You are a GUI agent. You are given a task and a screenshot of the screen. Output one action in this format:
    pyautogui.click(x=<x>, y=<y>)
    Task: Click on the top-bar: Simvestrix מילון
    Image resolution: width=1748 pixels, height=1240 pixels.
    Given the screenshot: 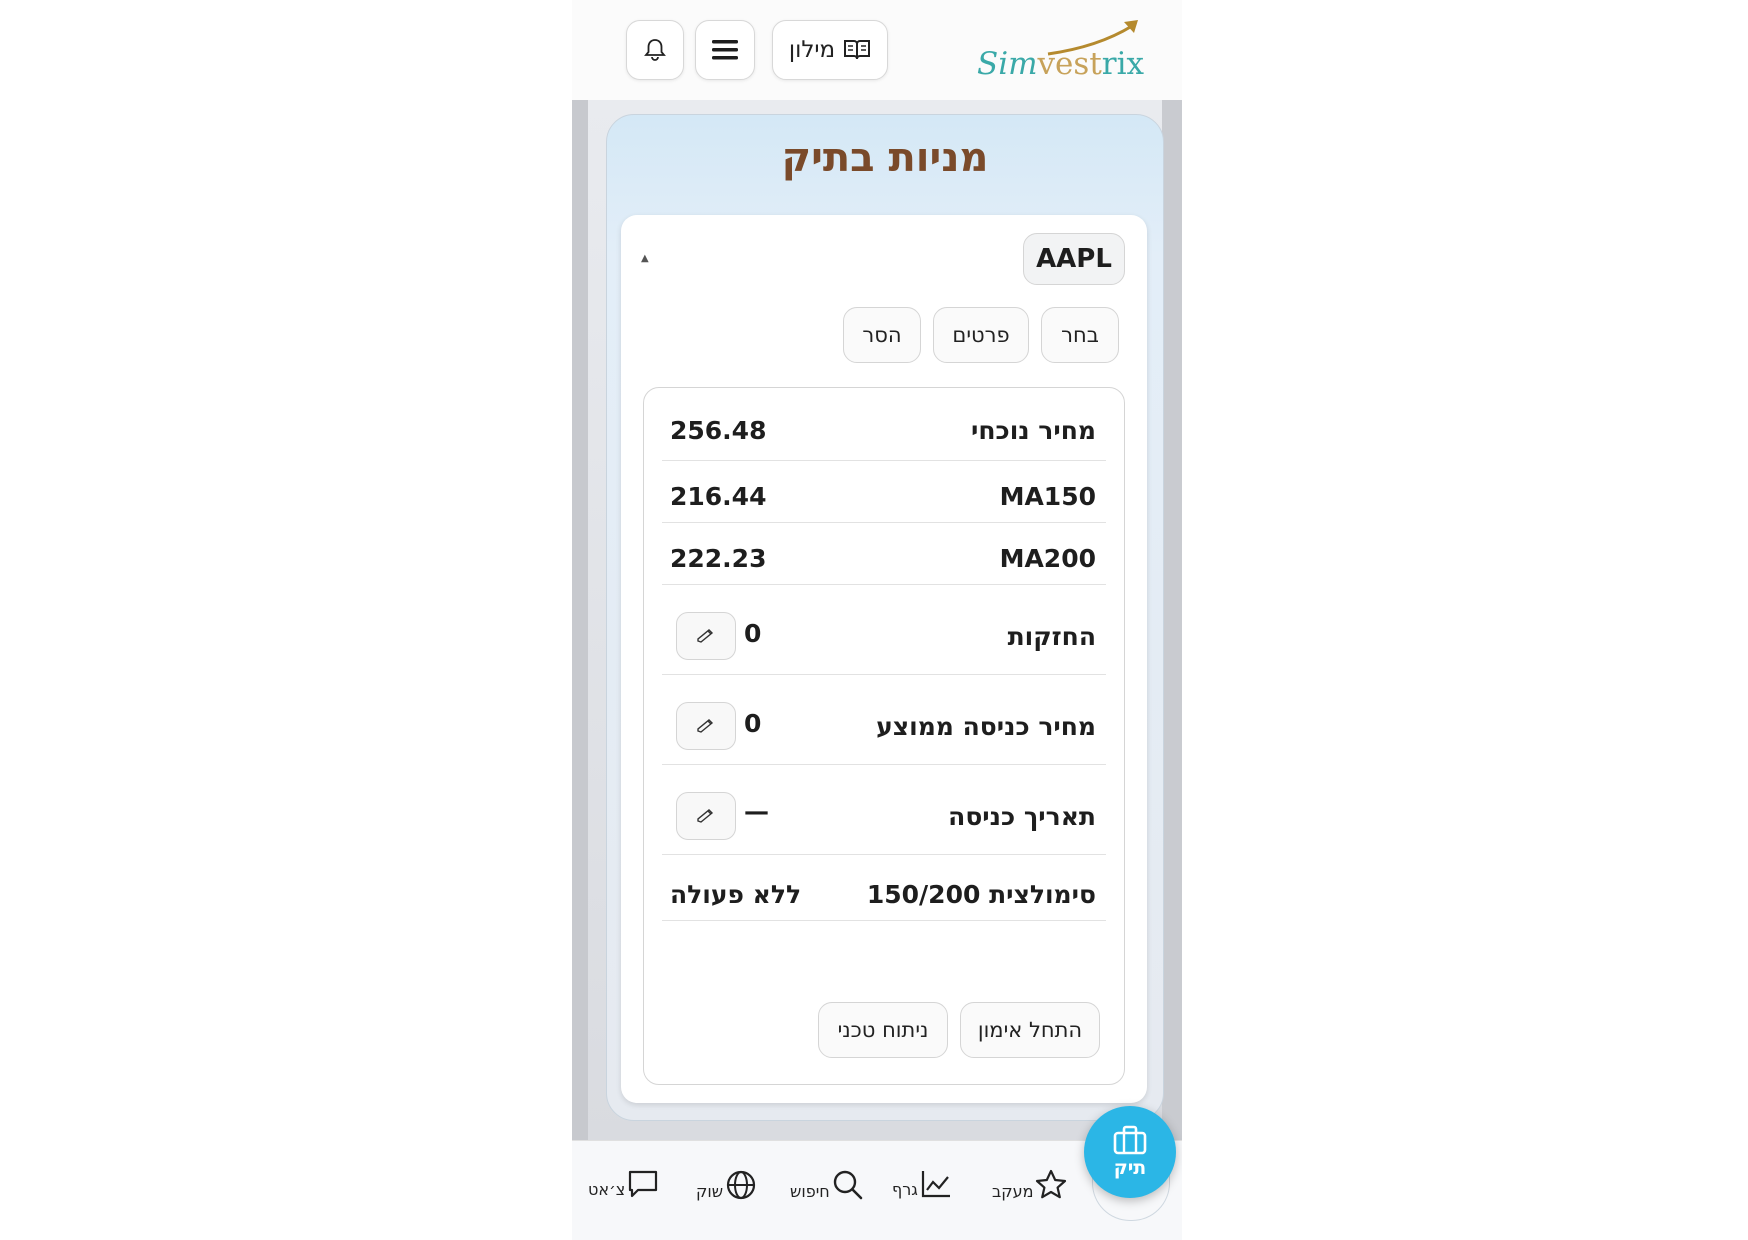 What is the action you would take?
    pyautogui.click(x=877, y=50)
    